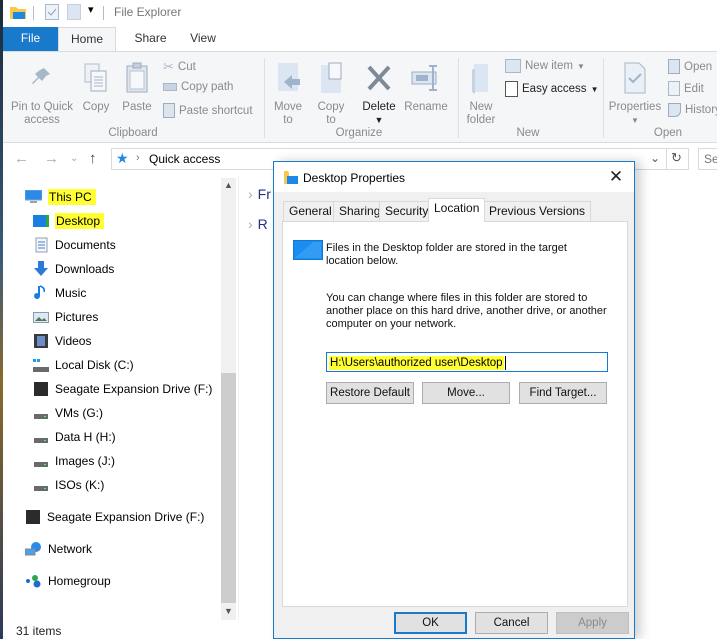 Image resolution: width=717 pixels, height=639 pixels. I want to click on move-to-icon, so click(289, 77).